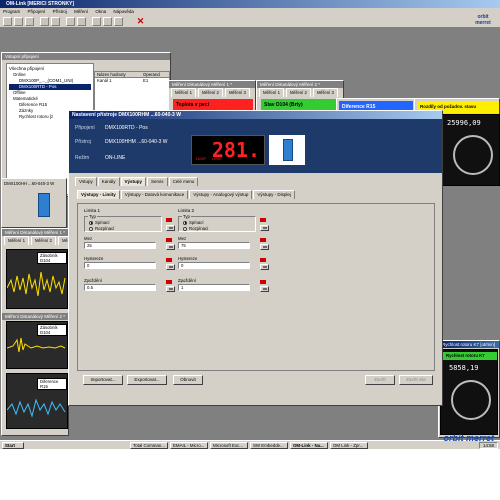  I want to click on start-button: Start, so click(13, 445).